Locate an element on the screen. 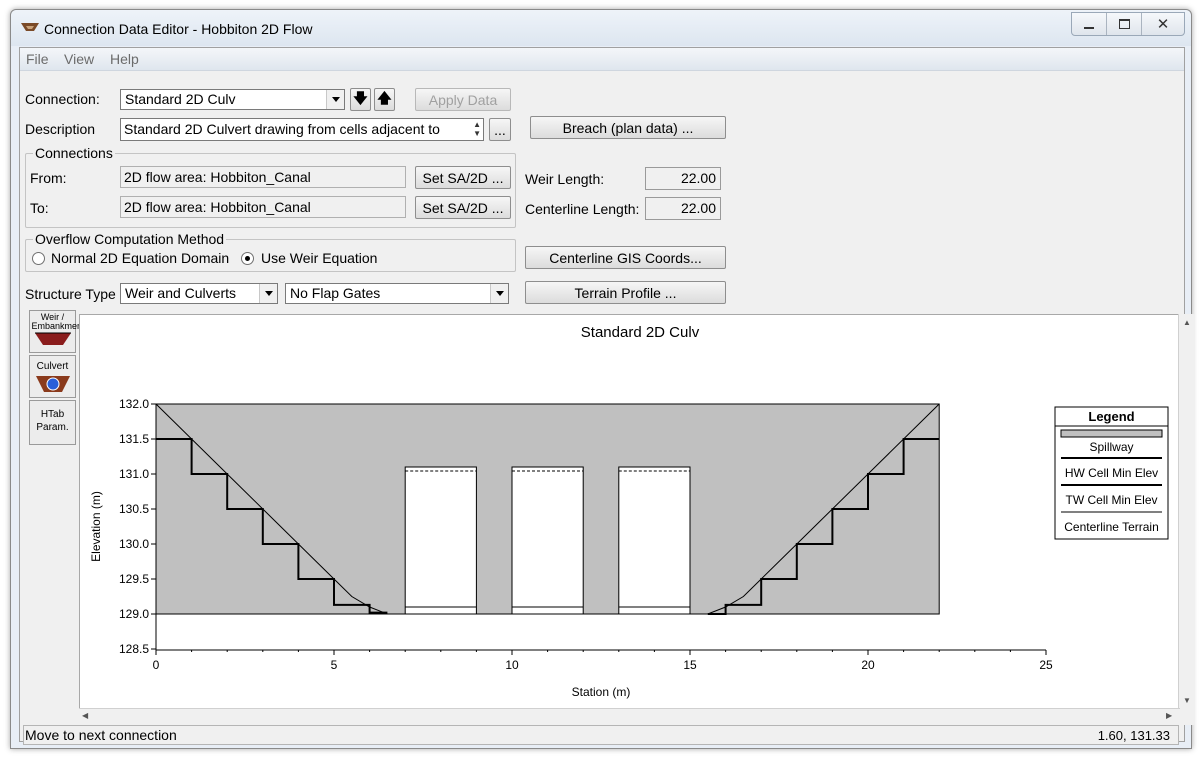 The height and width of the screenshot is (759, 1203). legend-title: Legend is located at coordinates (1111, 416).